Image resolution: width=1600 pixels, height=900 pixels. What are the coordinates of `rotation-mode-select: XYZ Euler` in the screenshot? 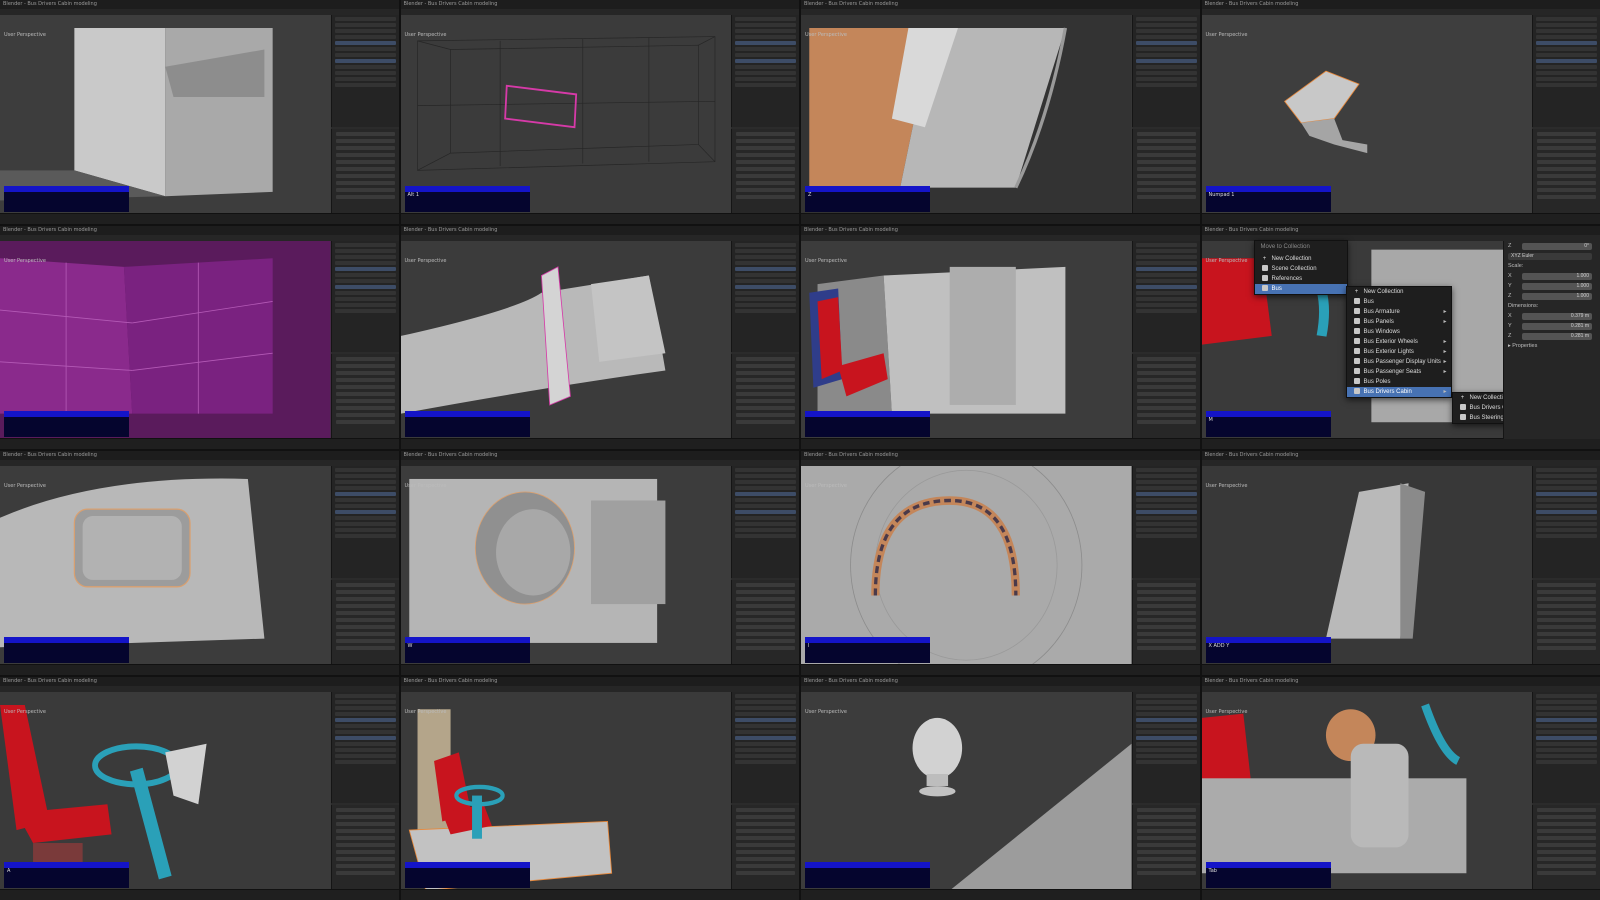 It's located at (1550, 256).